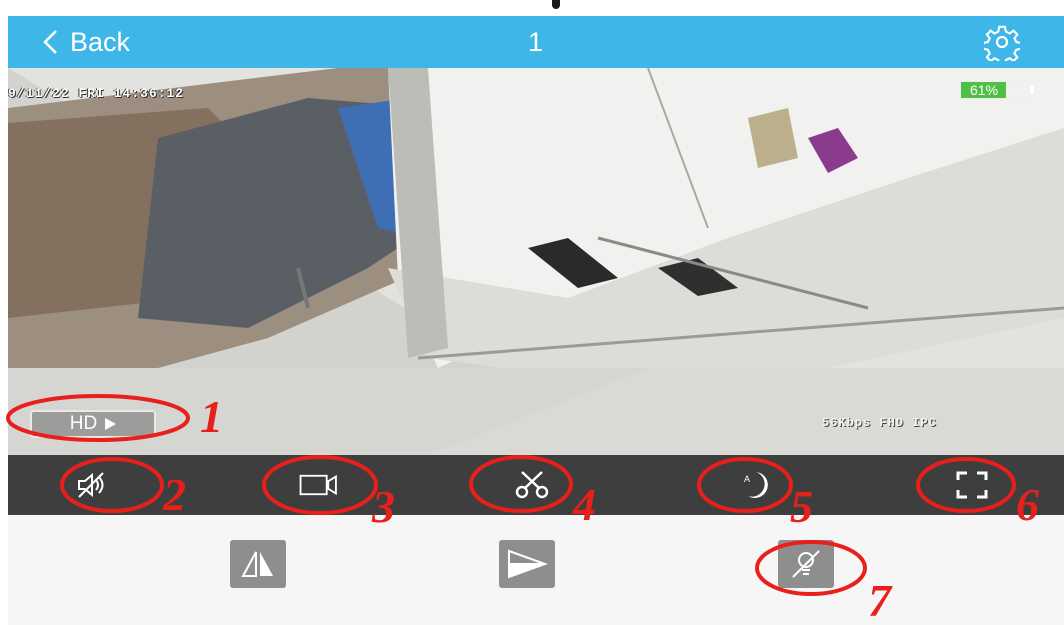 The image size is (1064, 625). I want to click on night-mode-button: A, so click(755, 485).